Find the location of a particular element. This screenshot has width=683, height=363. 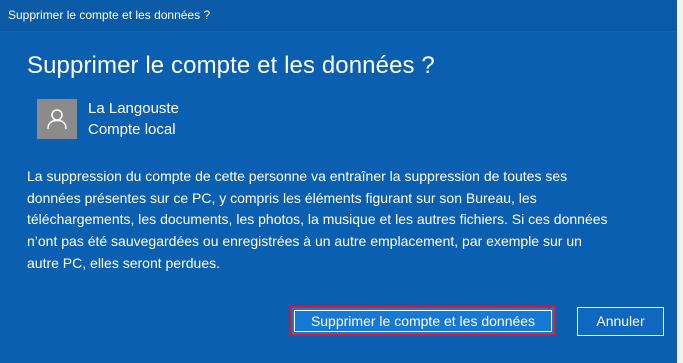

title-bar: Supprimer le compte et les données ? is located at coordinates (341, 16).